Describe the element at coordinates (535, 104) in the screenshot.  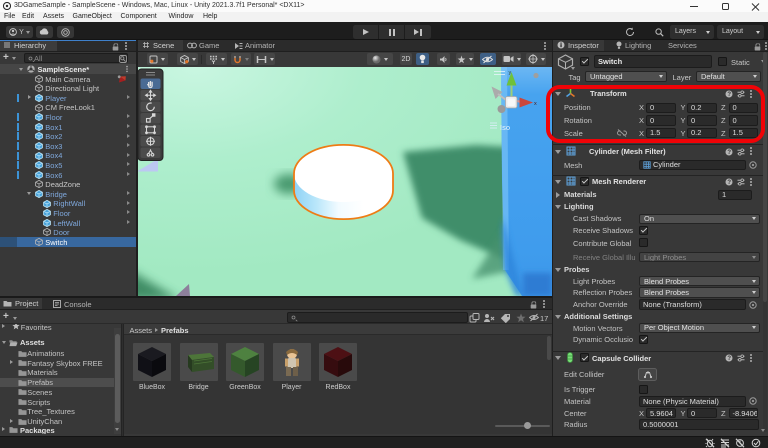
I see `svg-text: x` at that location.